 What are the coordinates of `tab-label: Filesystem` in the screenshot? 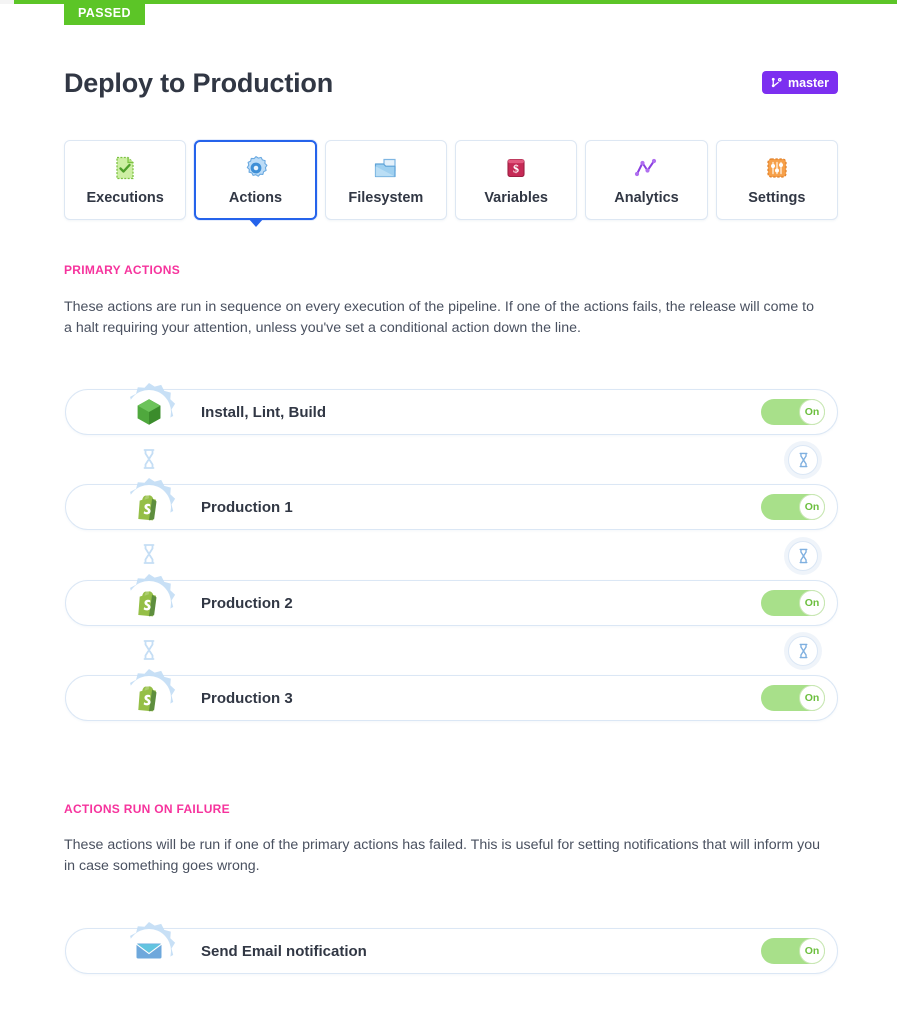 It's located at (386, 197).